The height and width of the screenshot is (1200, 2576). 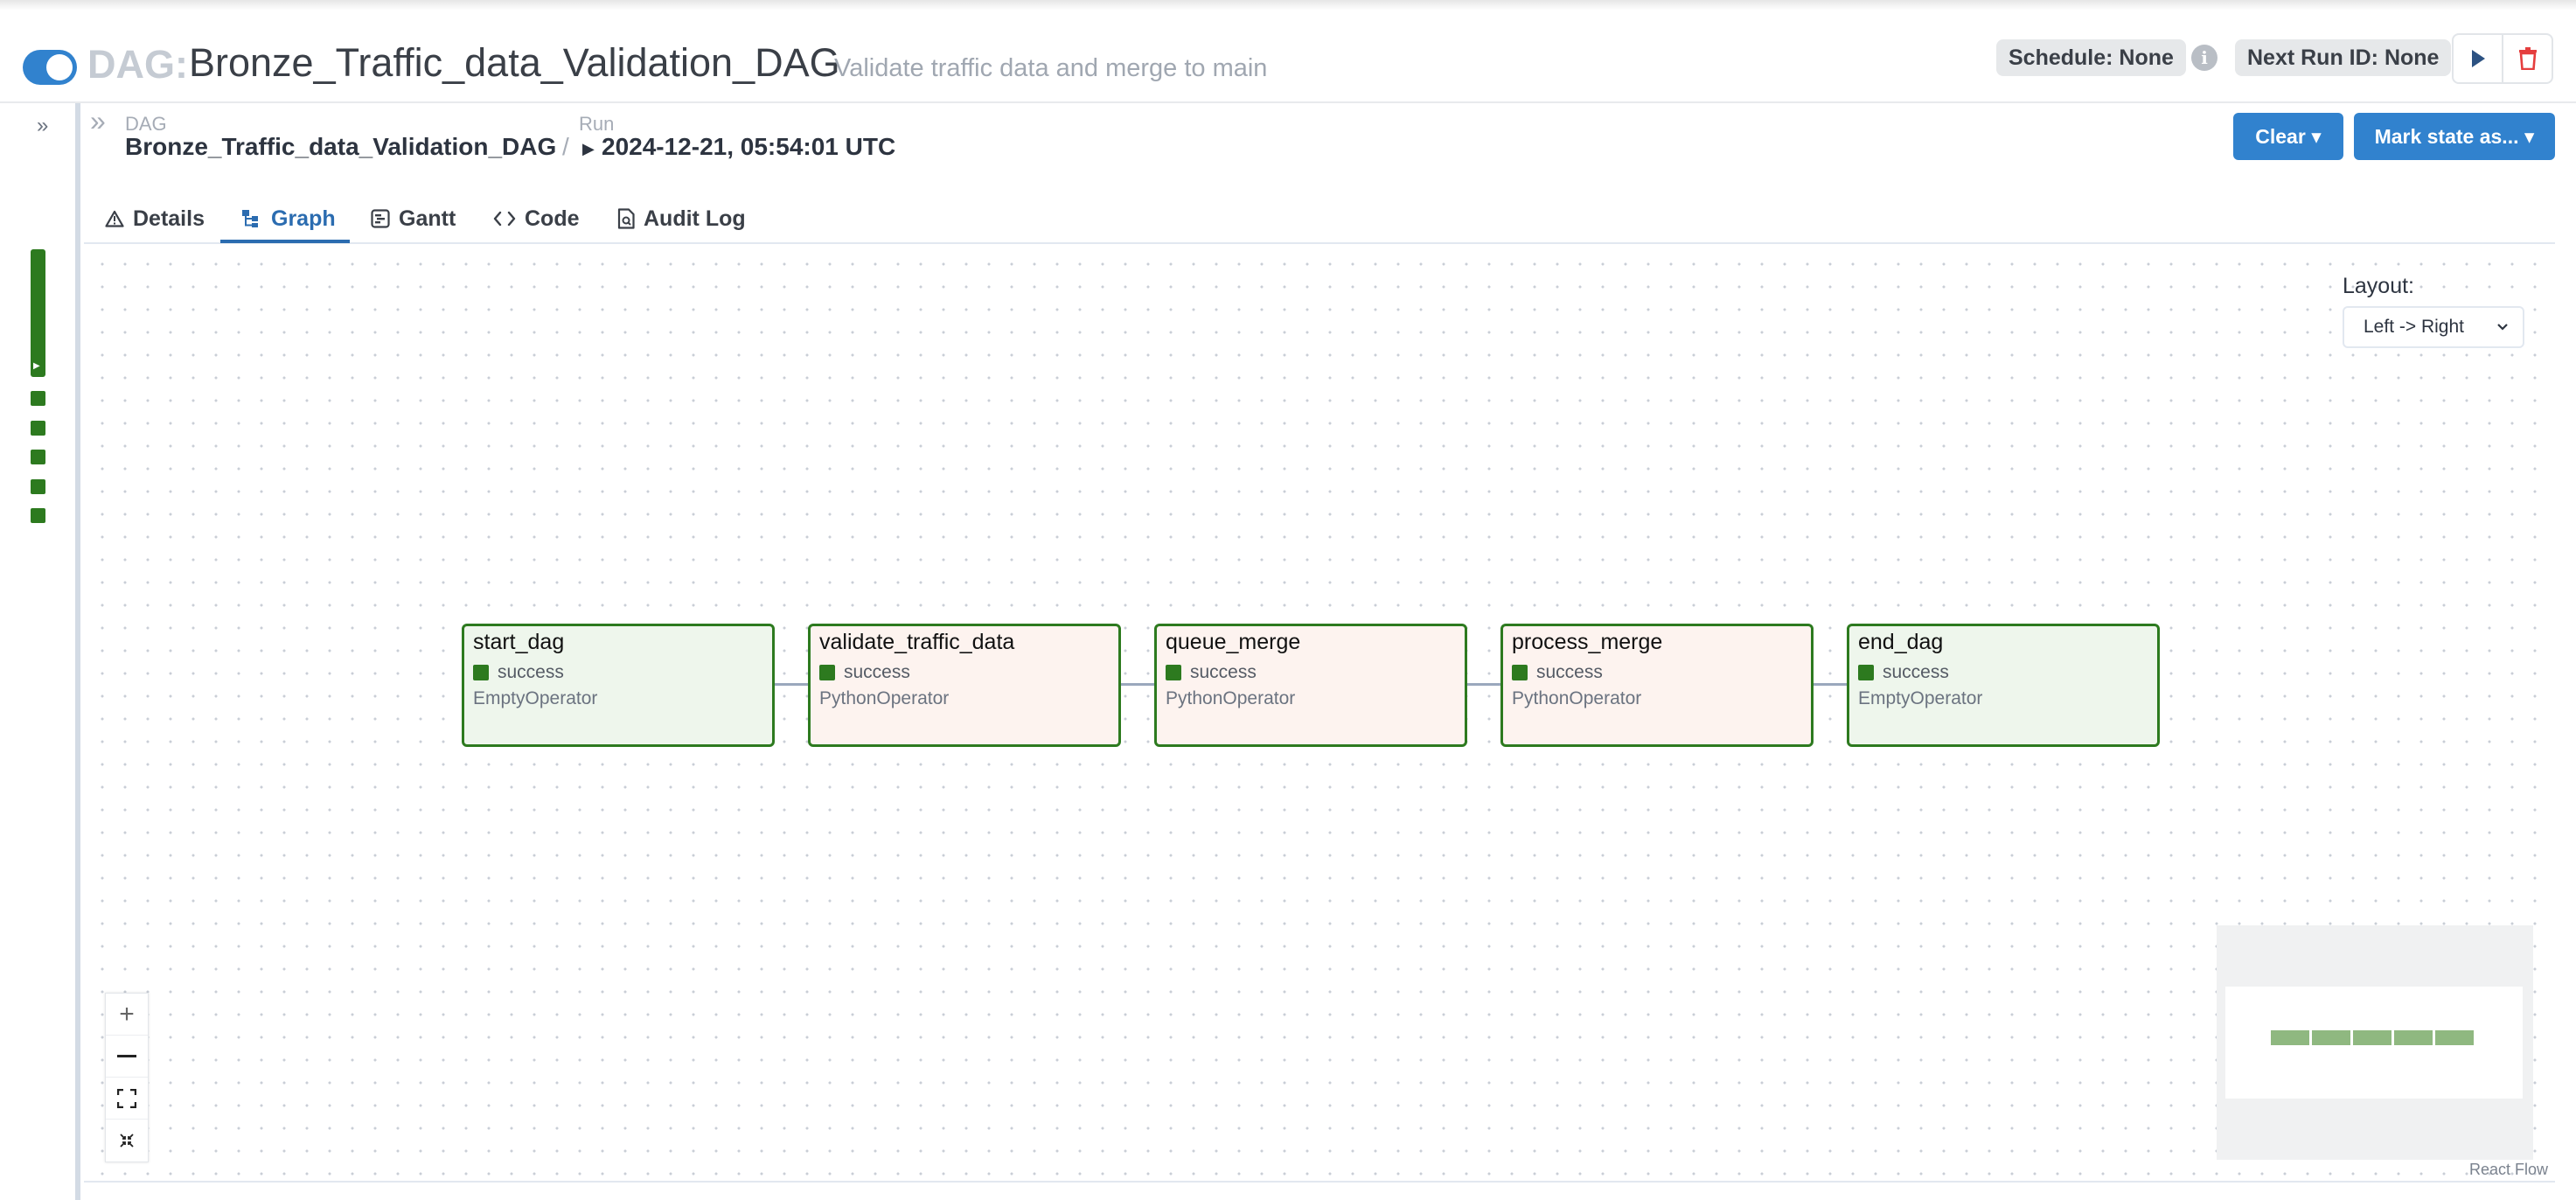 What do you see at coordinates (303, 218) in the screenshot?
I see `tab-label: Graph` at bounding box center [303, 218].